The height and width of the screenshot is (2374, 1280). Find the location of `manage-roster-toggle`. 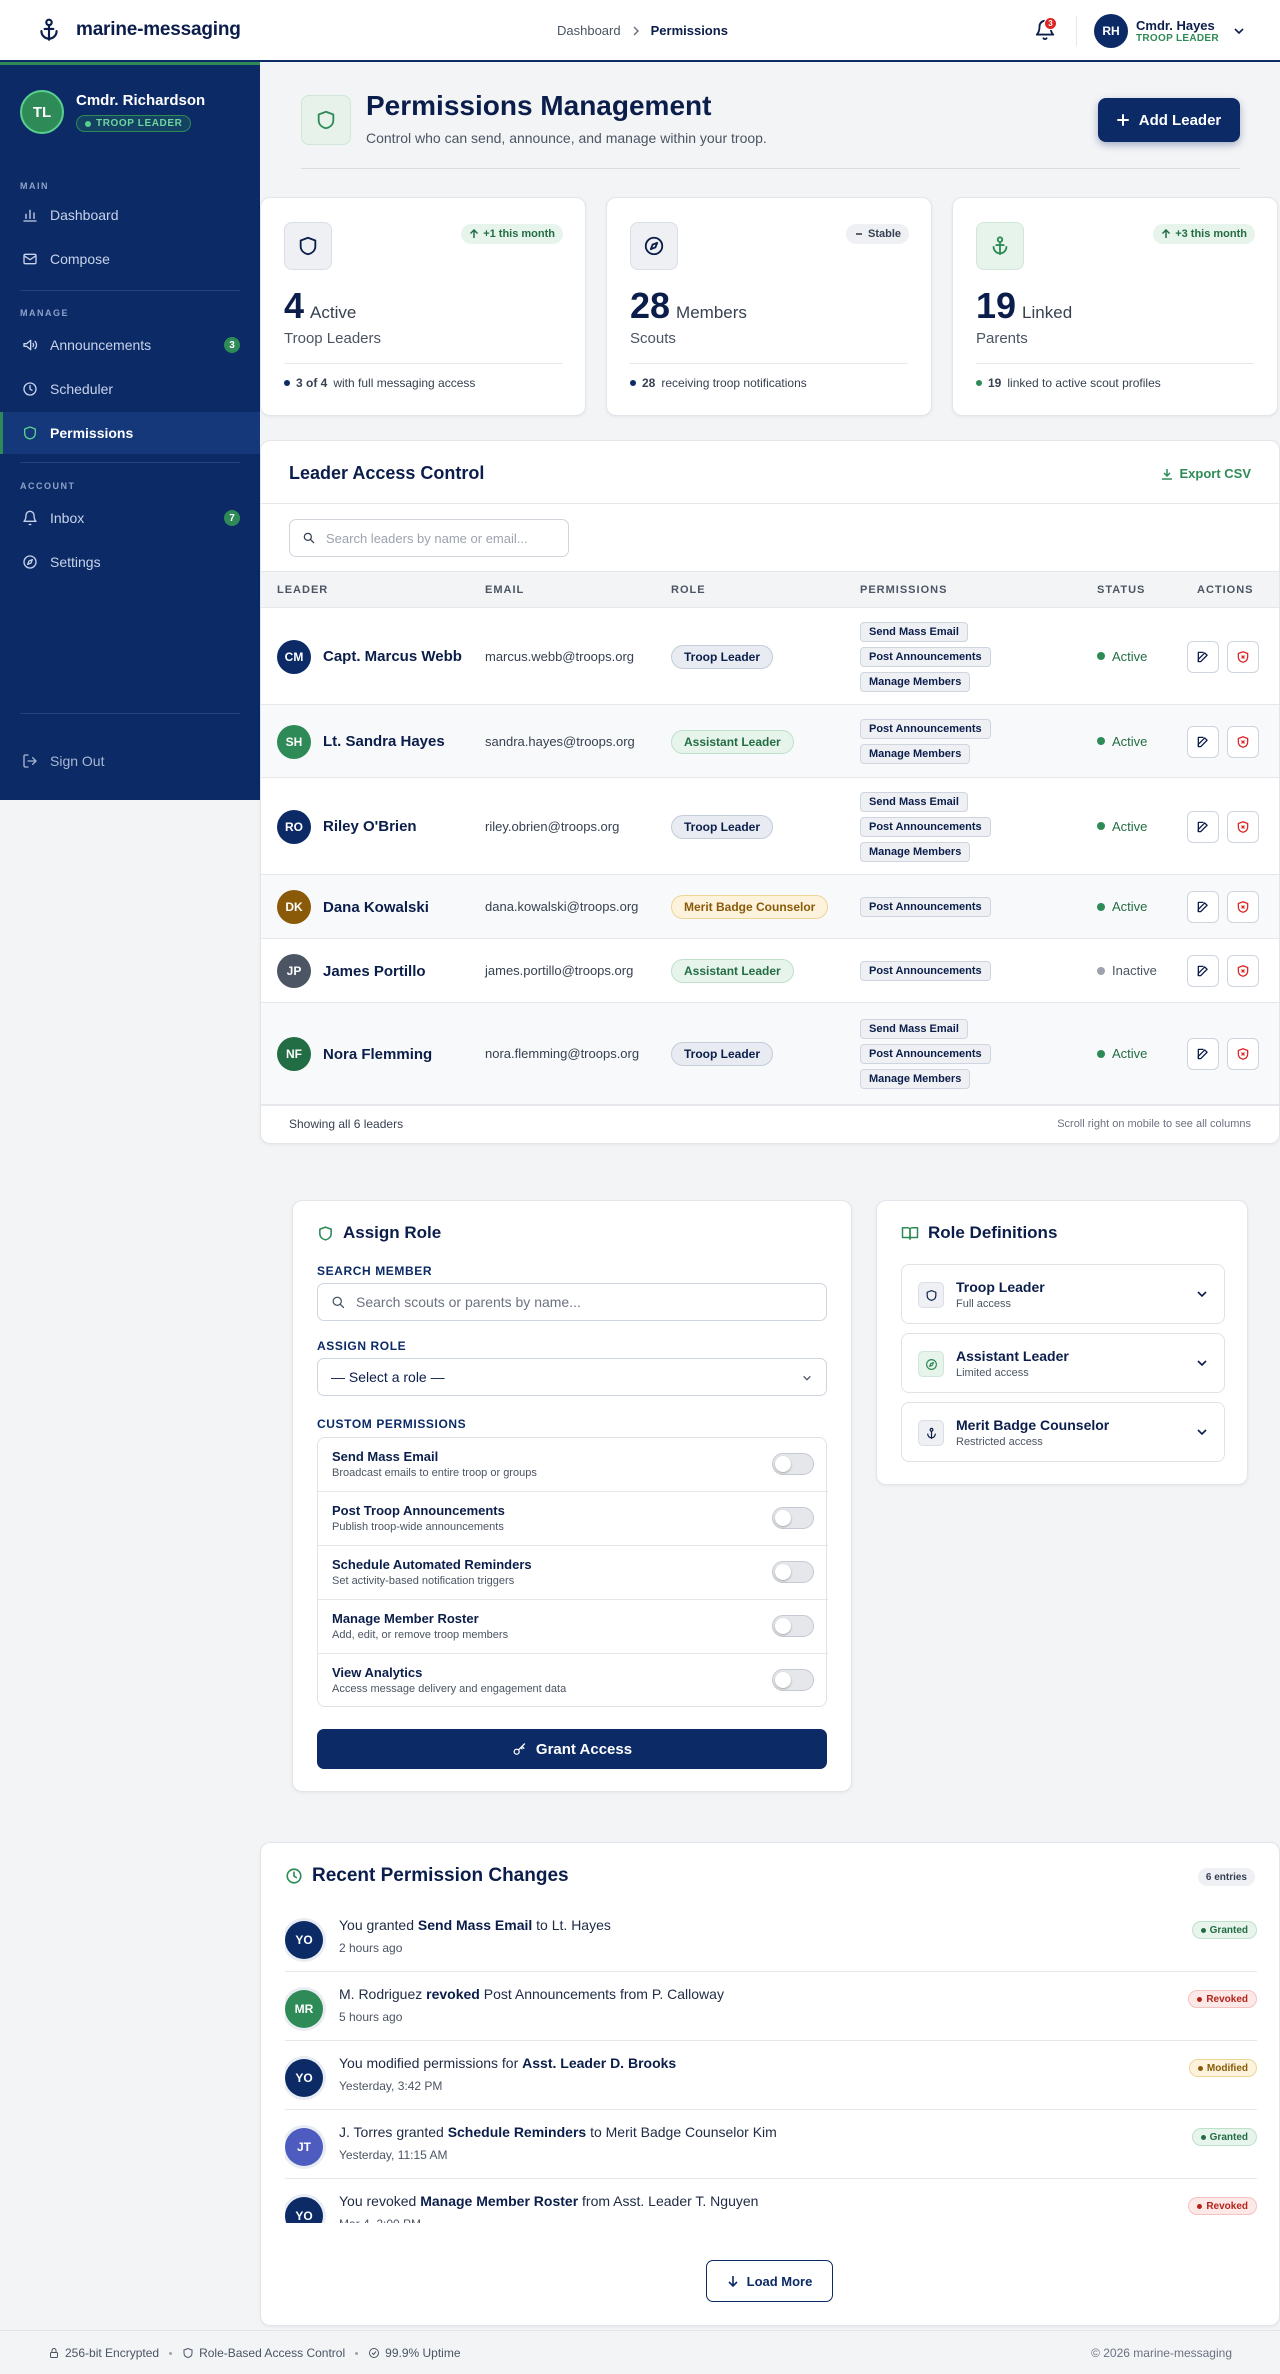

manage-roster-toggle is located at coordinates (793, 1626).